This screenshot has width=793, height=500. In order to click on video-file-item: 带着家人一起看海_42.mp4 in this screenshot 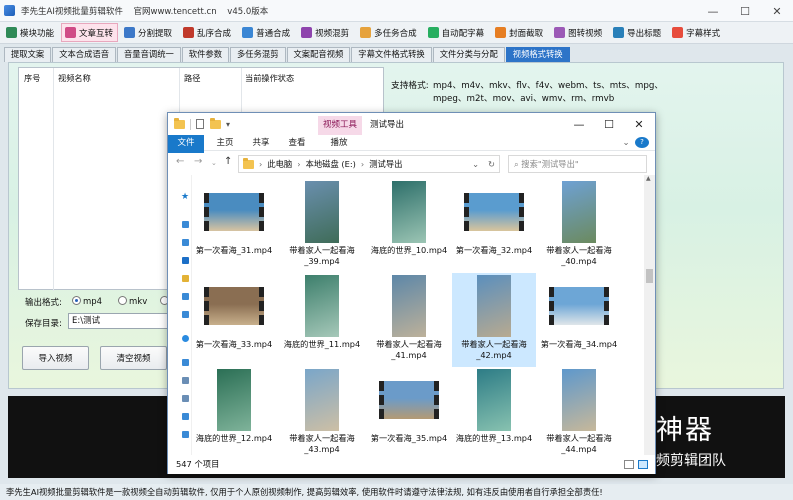, I will do `click(494, 320)`.